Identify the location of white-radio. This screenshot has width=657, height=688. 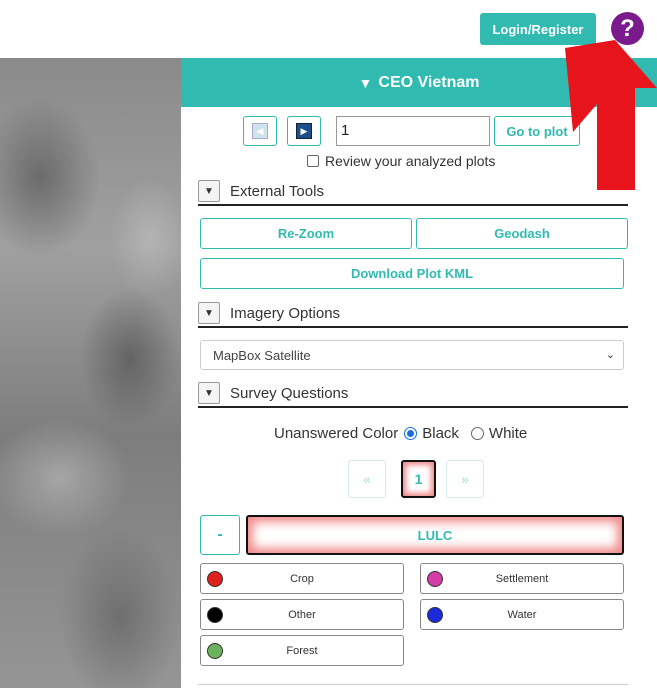
(477, 433).